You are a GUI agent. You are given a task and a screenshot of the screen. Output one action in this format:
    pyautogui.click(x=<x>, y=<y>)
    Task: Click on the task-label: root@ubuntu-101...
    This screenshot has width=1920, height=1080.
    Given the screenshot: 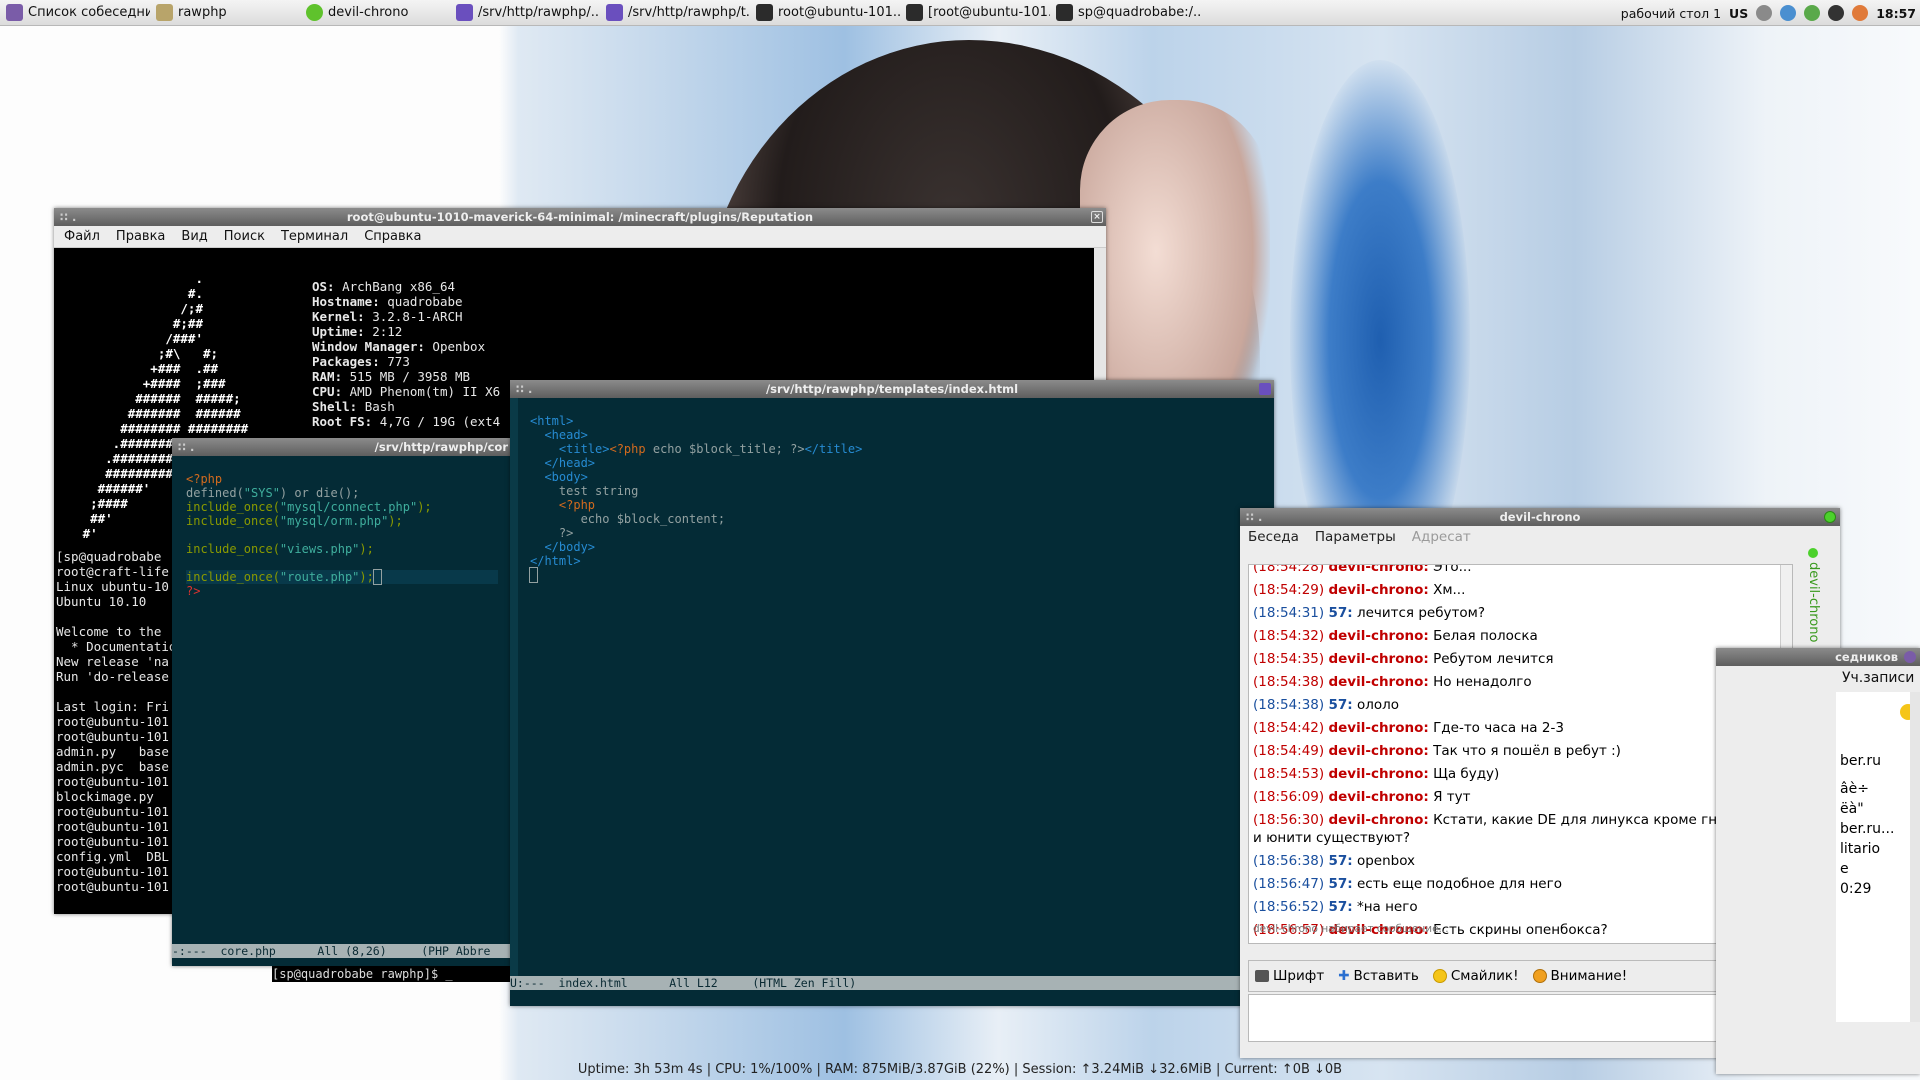 What is the action you would take?
    pyautogui.click(x=839, y=12)
    